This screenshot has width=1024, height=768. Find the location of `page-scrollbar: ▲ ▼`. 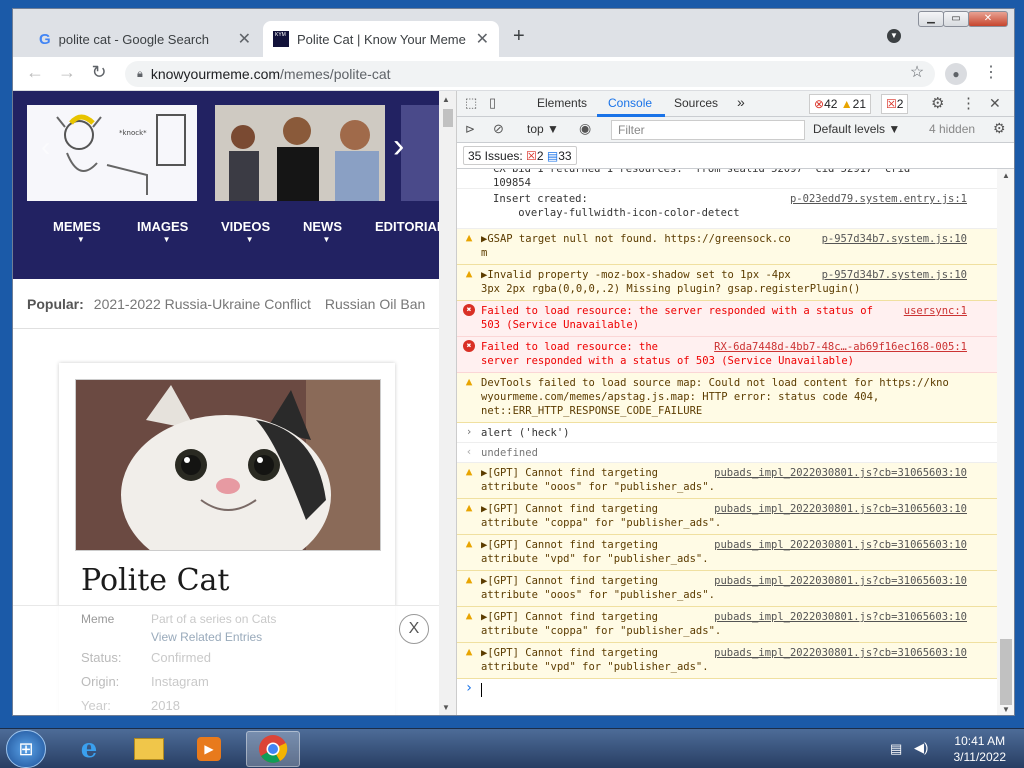

page-scrollbar: ▲ ▼ is located at coordinates (447, 403).